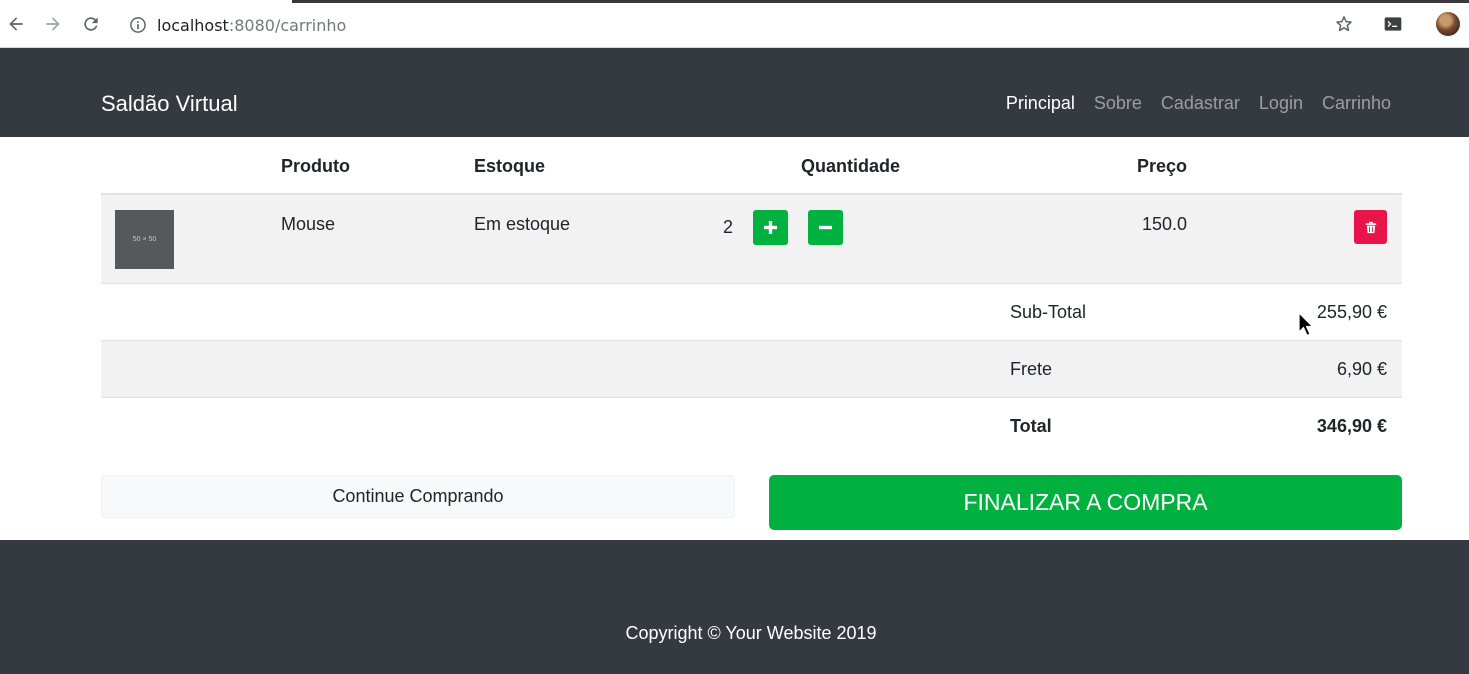 The image size is (1469, 674). I want to click on nav-links: Principal Sobre Cadastrar Login Carrinho, so click(1198, 103).